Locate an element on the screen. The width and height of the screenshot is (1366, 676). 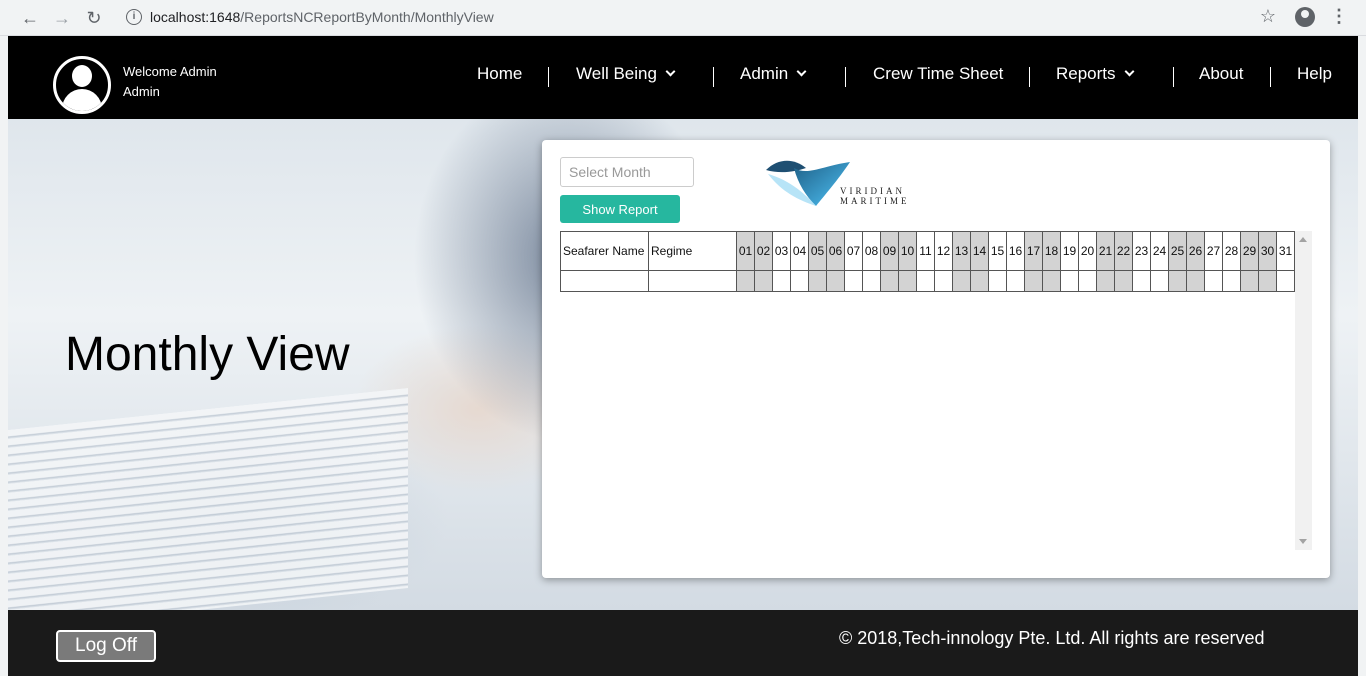
company-logo: VIRIDIAN MARITIME is located at coordinates (844, 183).